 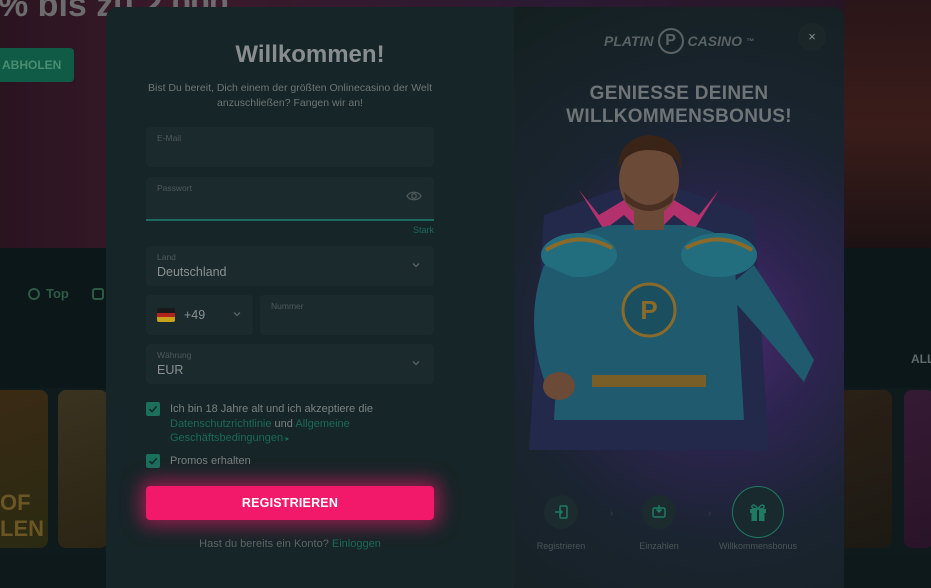 I want to click on step-bonus-circle, so click(x=758, y=512).